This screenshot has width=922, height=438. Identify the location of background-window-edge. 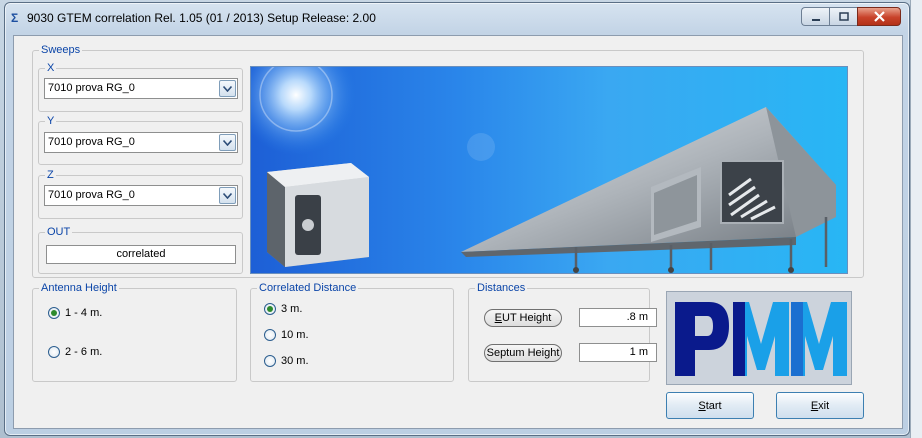
(916, 219).